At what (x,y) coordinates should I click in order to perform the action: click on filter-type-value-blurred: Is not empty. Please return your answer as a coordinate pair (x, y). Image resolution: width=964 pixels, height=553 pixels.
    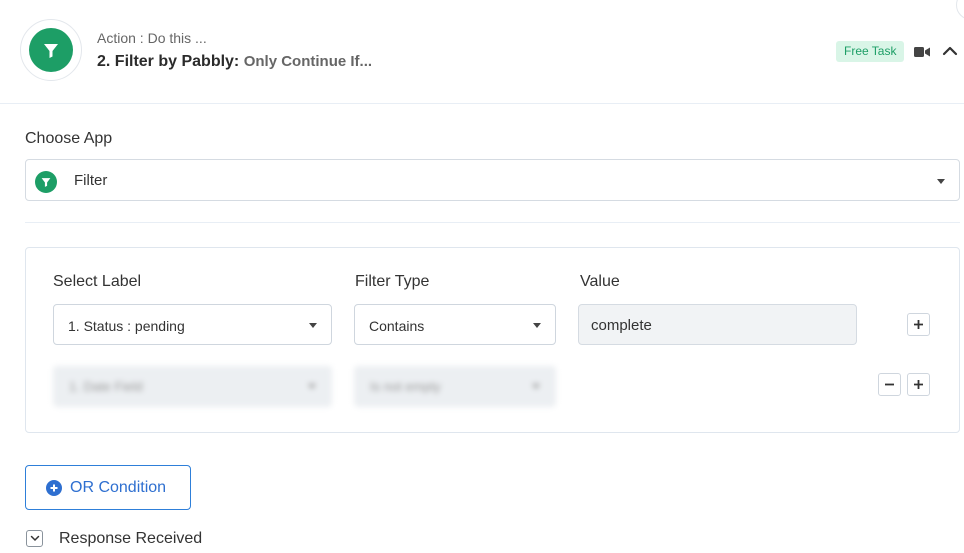
    Looking at the image, I should click on (405, 386).